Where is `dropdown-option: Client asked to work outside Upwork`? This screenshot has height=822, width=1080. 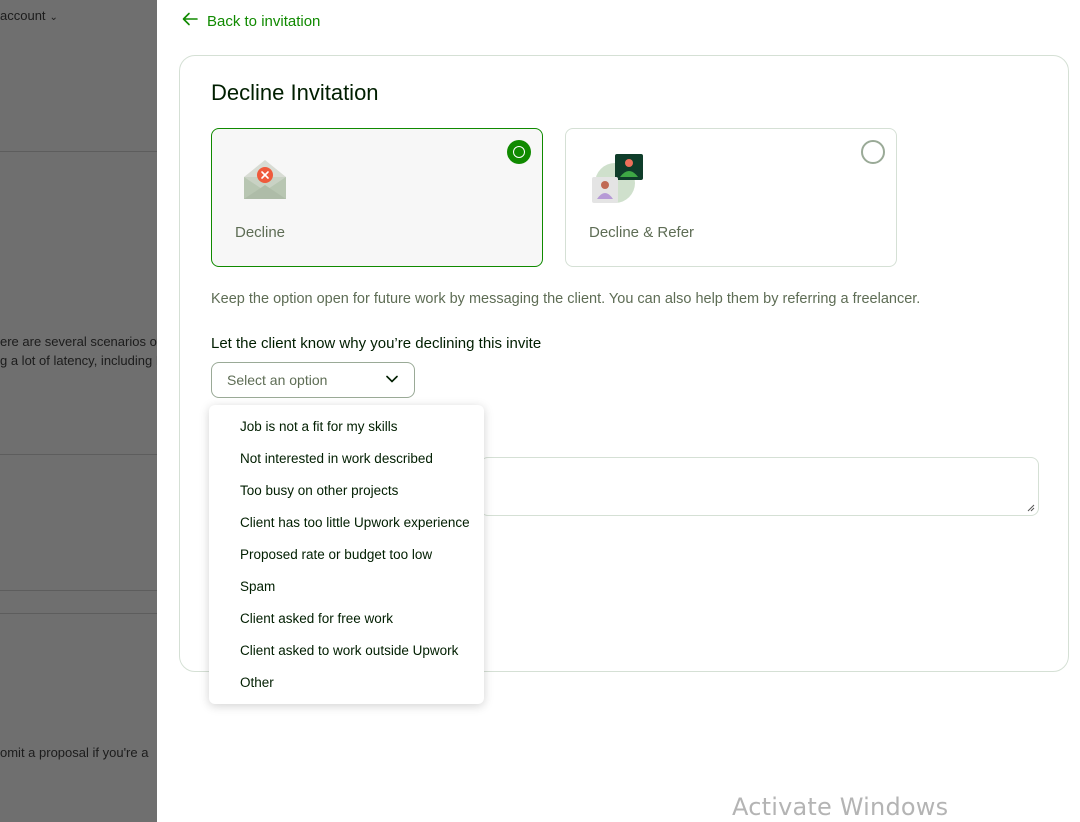 dropdown-option: Client asked to work outside Upwork is located at coordinates (346, 650).